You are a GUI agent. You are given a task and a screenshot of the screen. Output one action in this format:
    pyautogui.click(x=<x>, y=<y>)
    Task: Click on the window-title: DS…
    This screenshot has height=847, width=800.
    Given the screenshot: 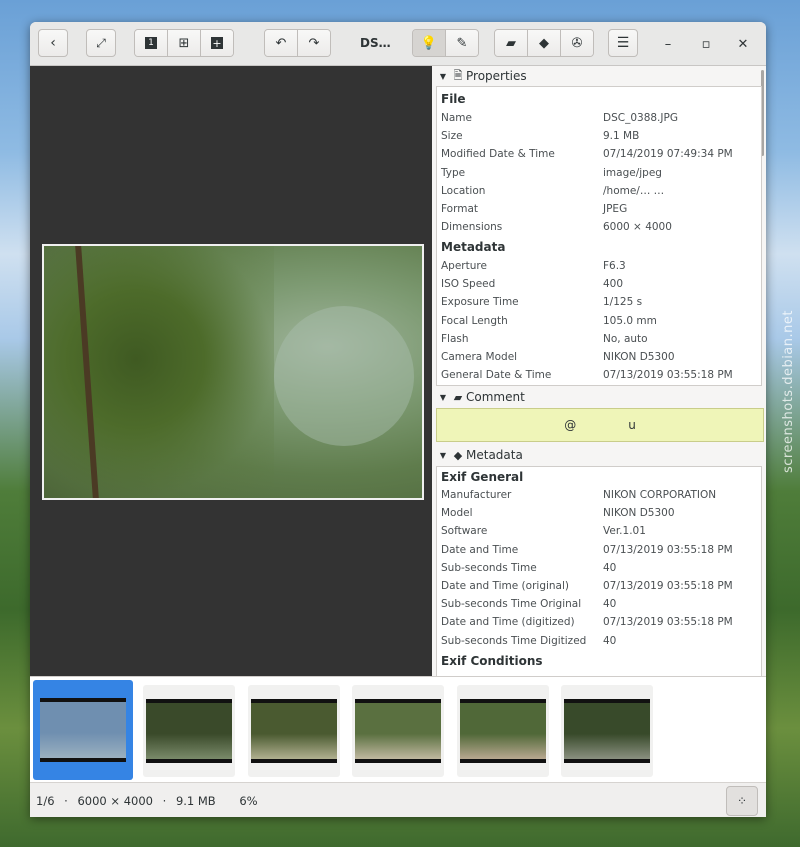 What is the action you would take?
    pyautogui.click(x=375, y=43)
    